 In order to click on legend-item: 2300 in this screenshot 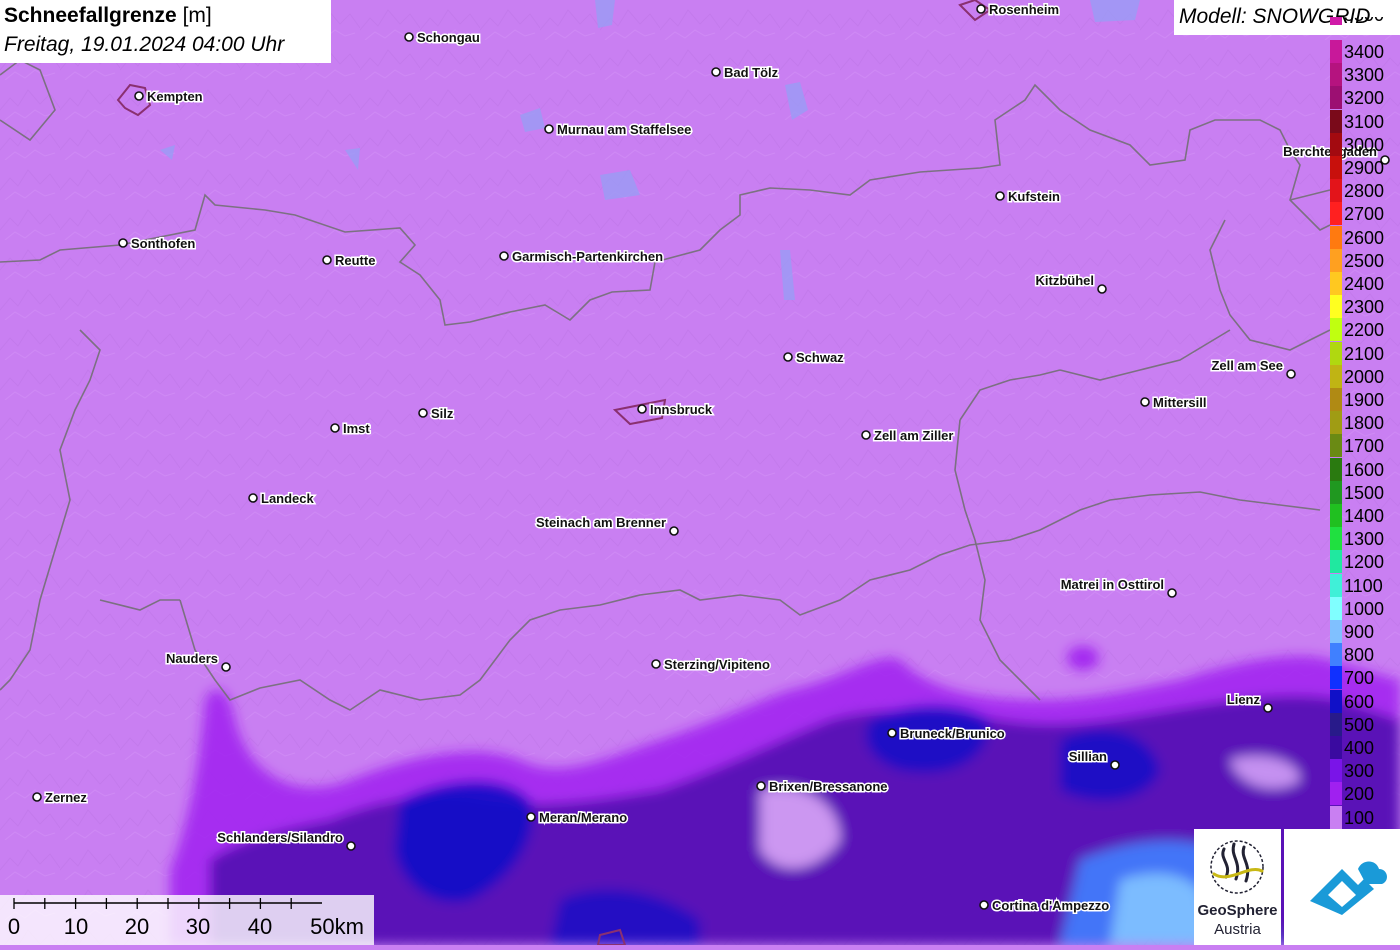, I will do `click(1365, 307)`.